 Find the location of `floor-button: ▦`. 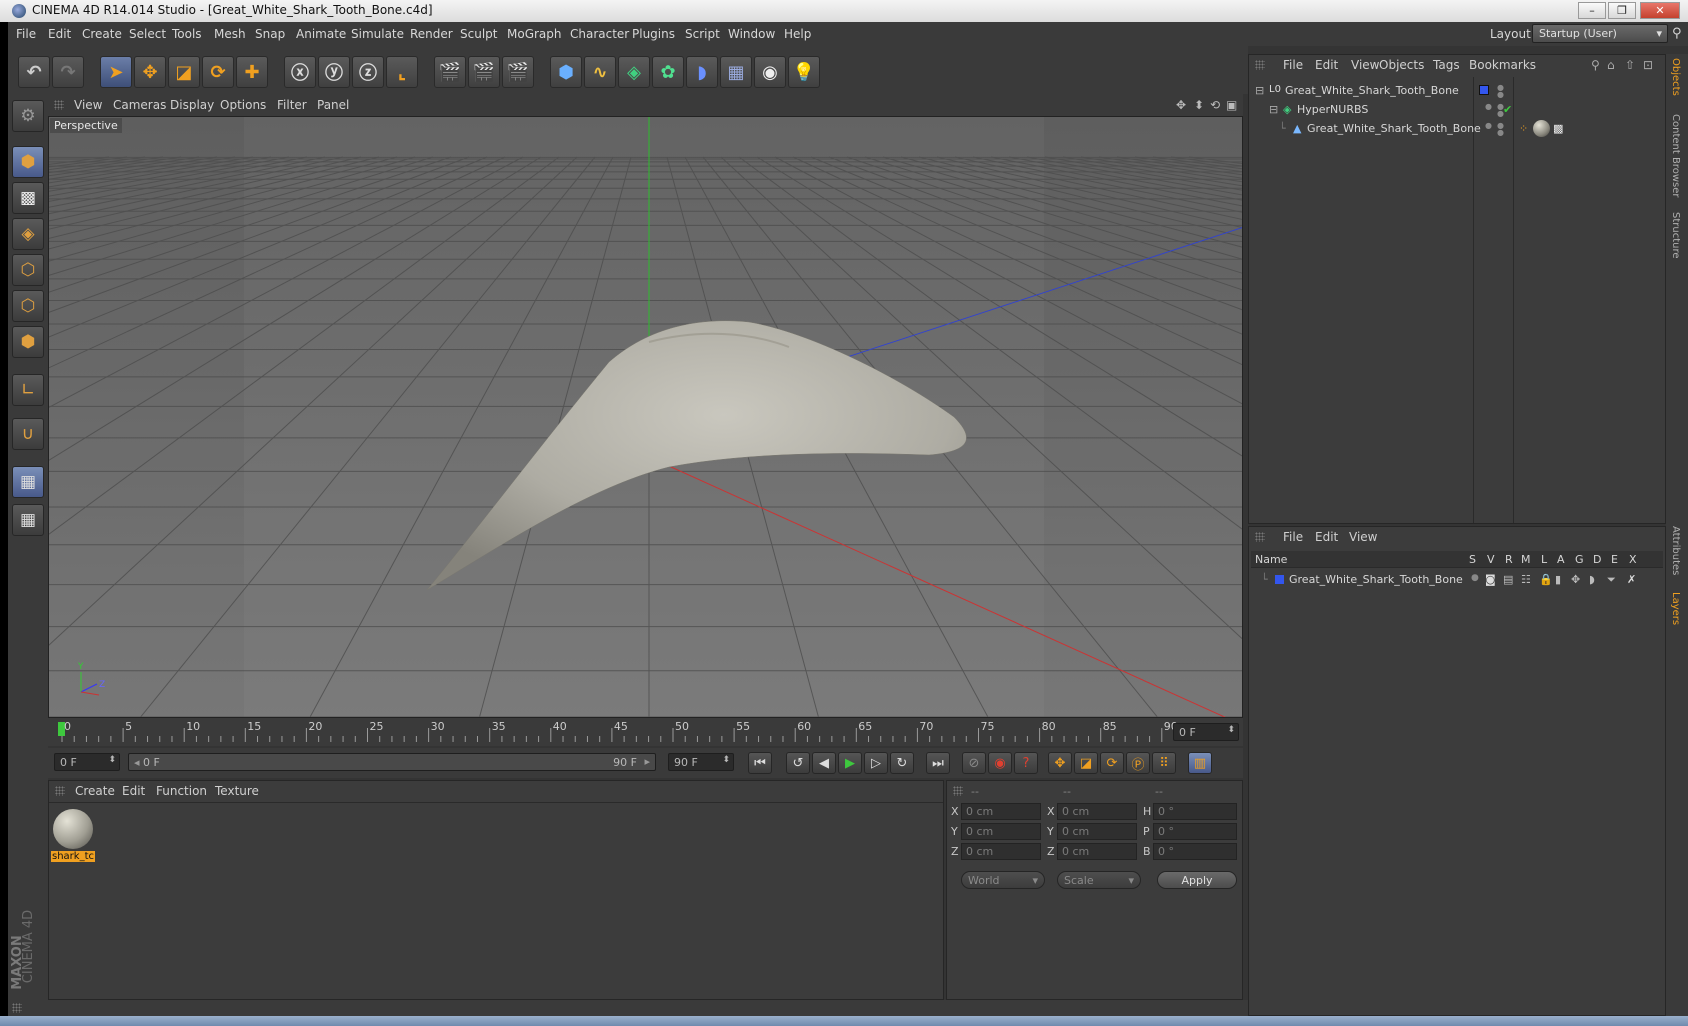

floor-button: ▦ is located at coordinates (736, 72).